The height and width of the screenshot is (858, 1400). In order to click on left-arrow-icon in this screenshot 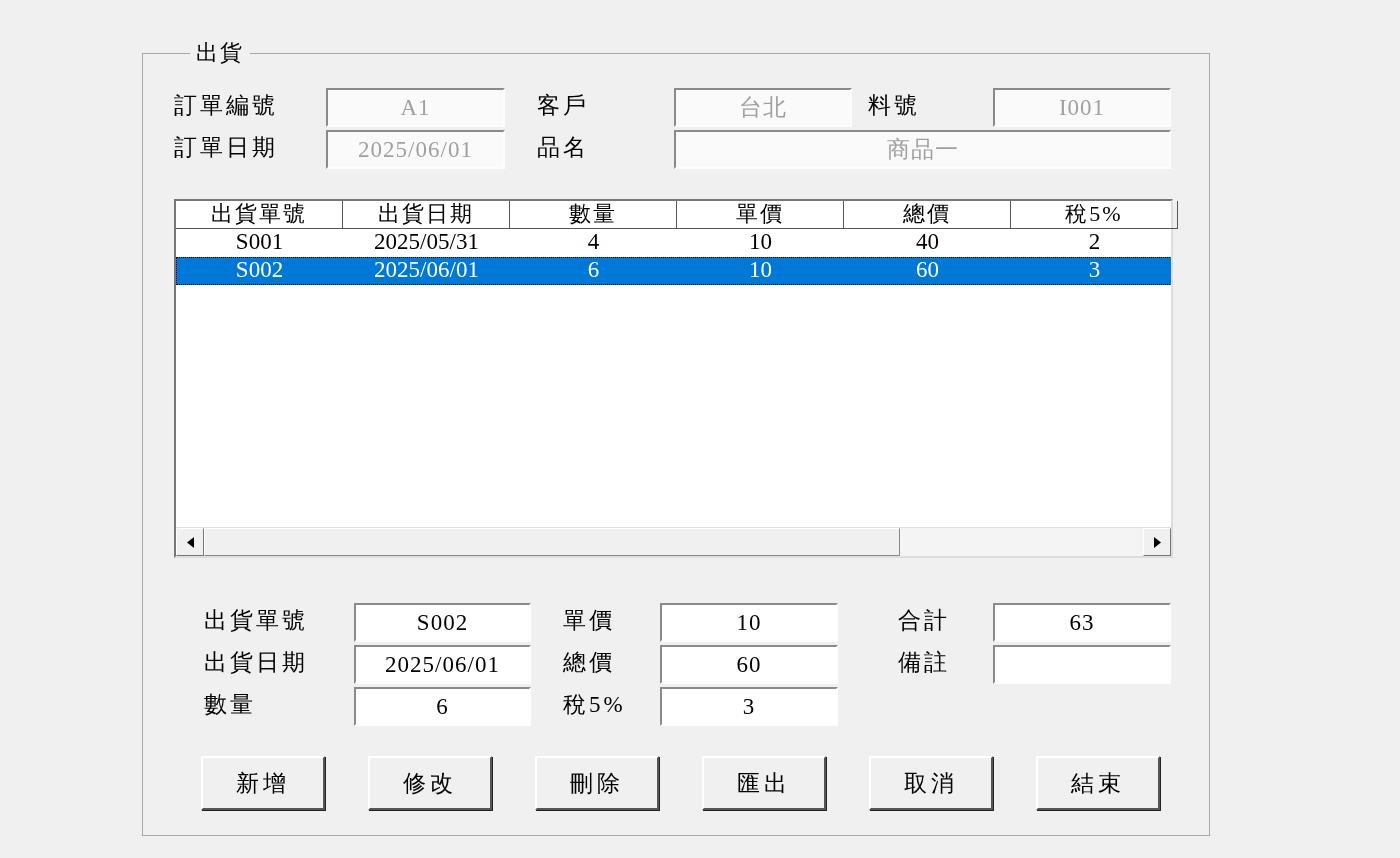, I will do `click(190, 542)`.